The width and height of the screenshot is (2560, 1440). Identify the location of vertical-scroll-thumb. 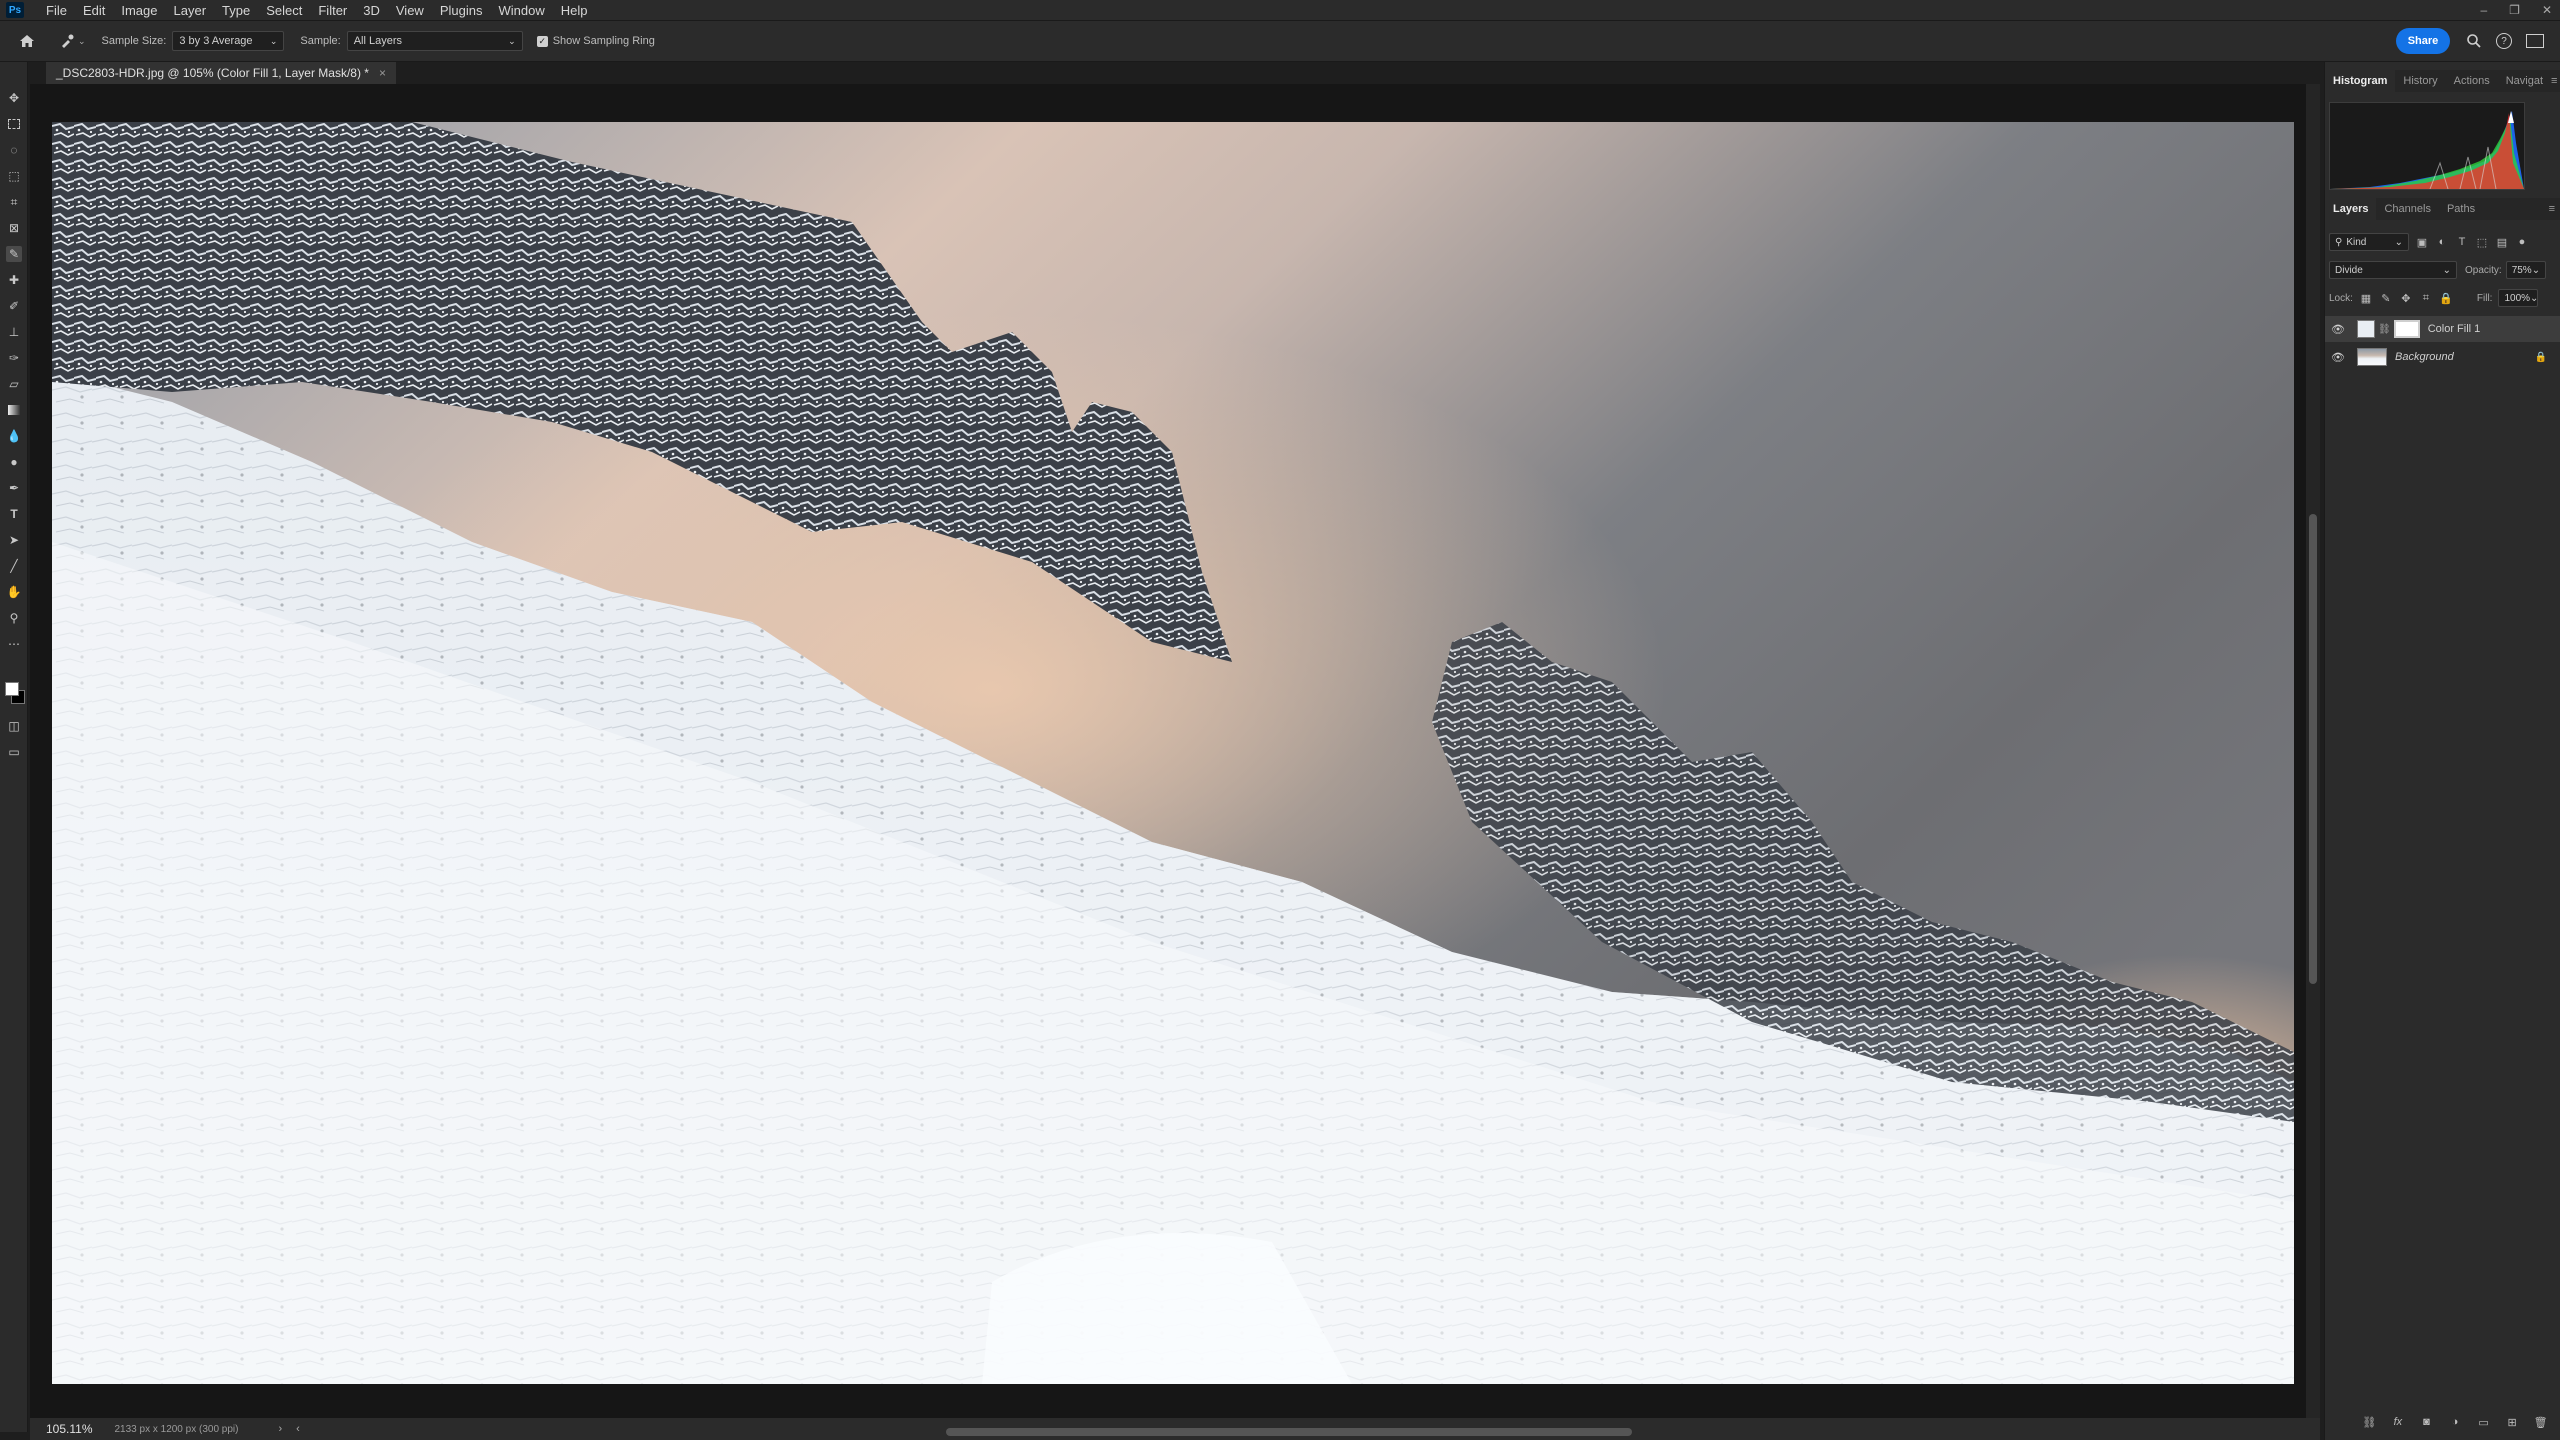
(2313, 749).